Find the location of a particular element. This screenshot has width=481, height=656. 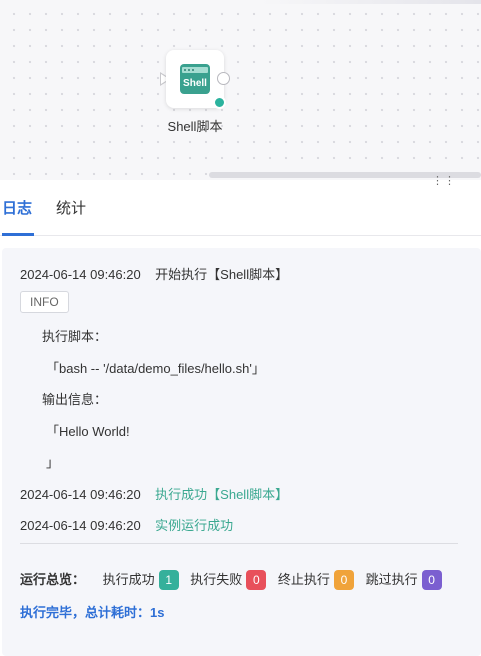

log-line-start: 2024-06-14 09:46:20 开始执行【Shell脚本】 is located at coordinates (154, 273).